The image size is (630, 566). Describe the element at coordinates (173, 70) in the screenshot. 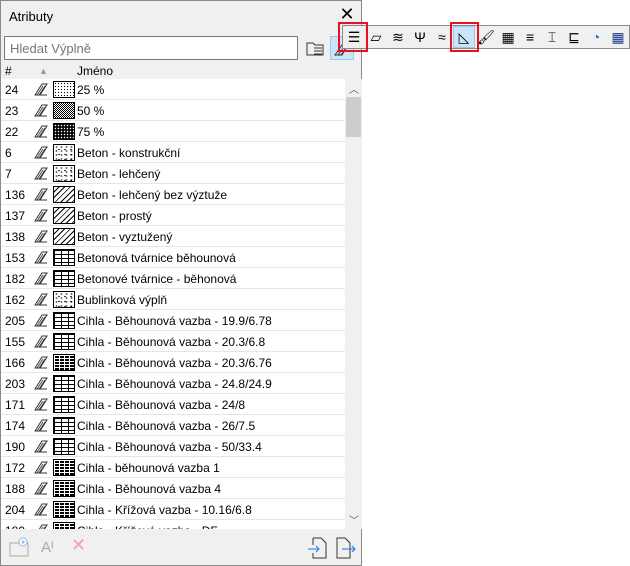

I see `list-header: # ▲ Jméno` at that location.